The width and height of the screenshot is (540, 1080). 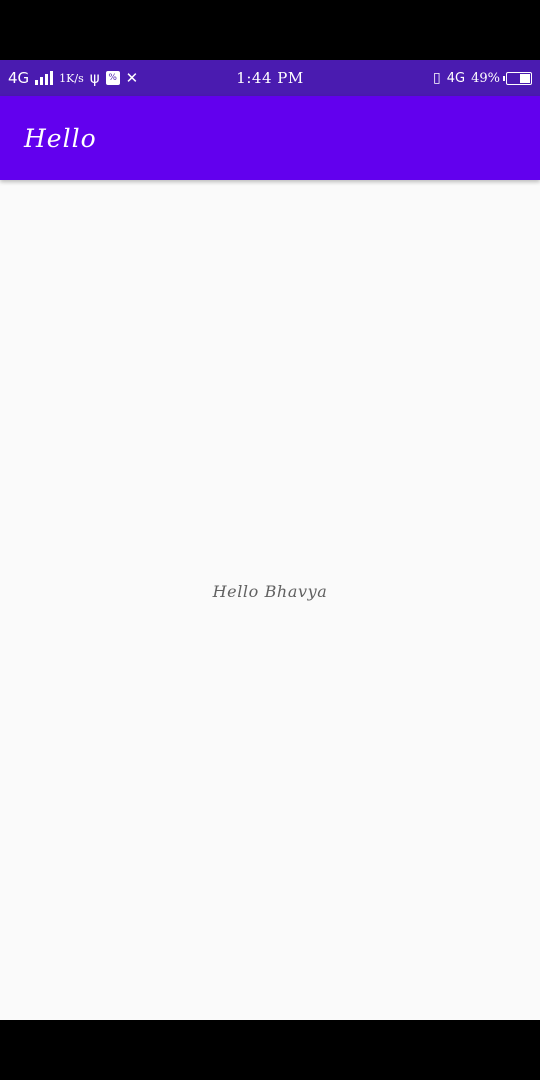 I want to click on data-speed: 1K/s, so click(x=71, y=78).